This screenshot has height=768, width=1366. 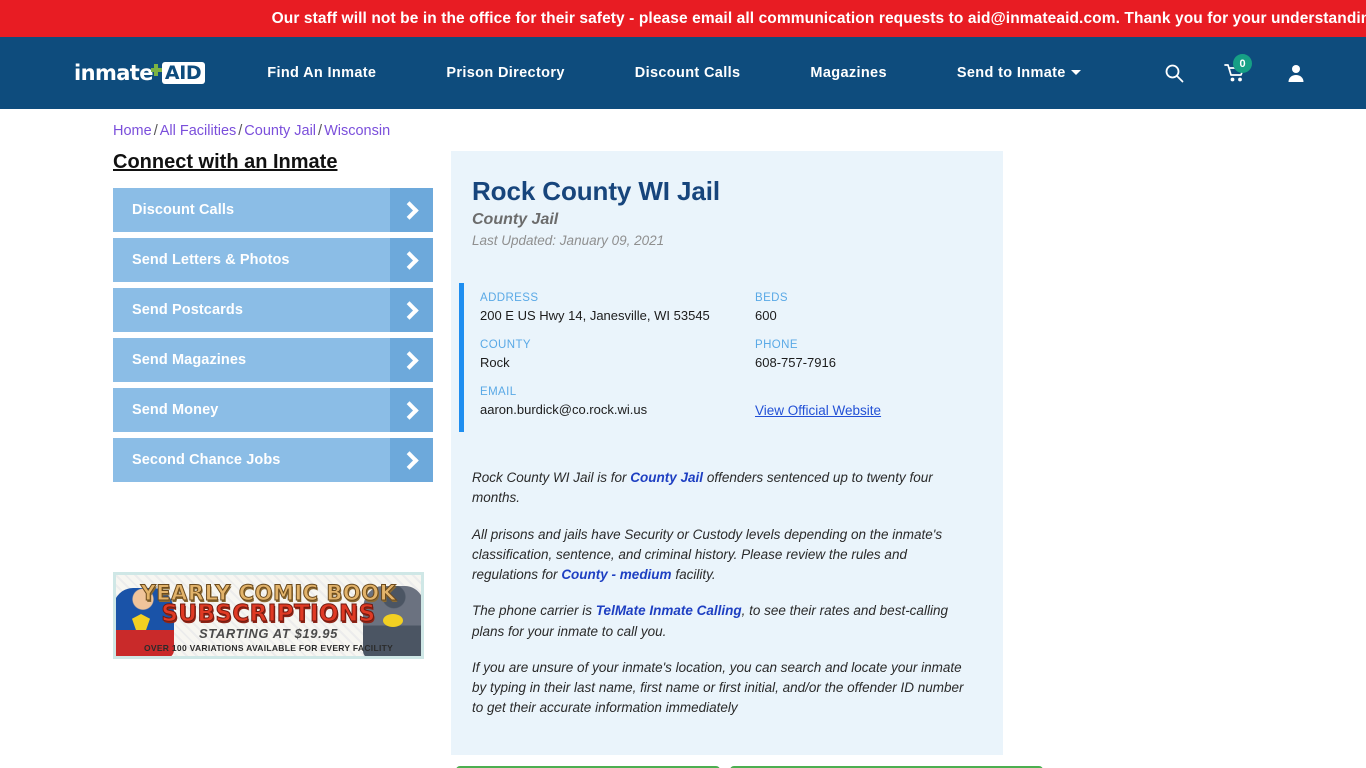 I want to click on info-official-website: View Official Website, so click(x=879, y=403).